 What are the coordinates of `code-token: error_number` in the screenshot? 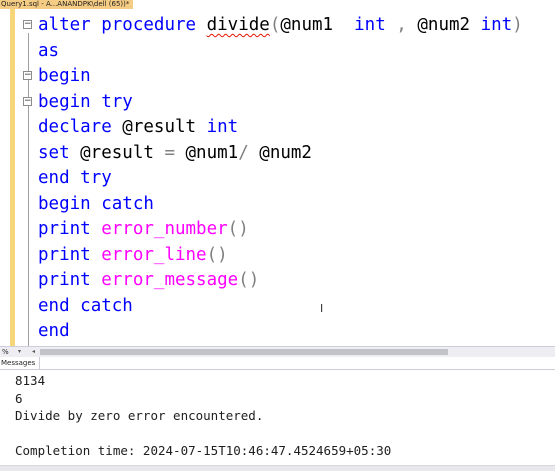 It's located at (164, 229).